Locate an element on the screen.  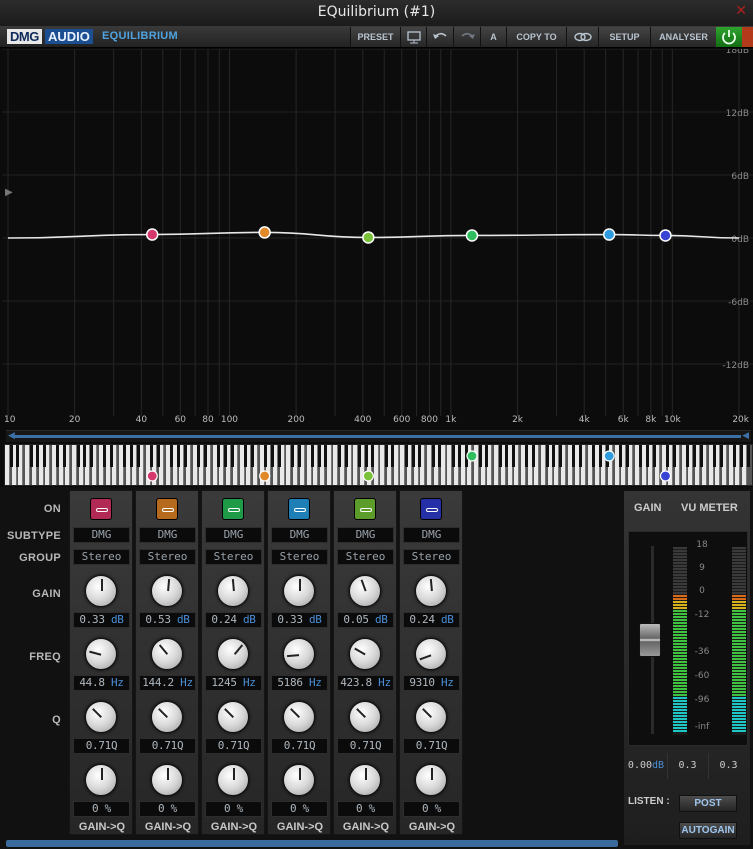
post-button: POST is located at coordinates (708, 803).